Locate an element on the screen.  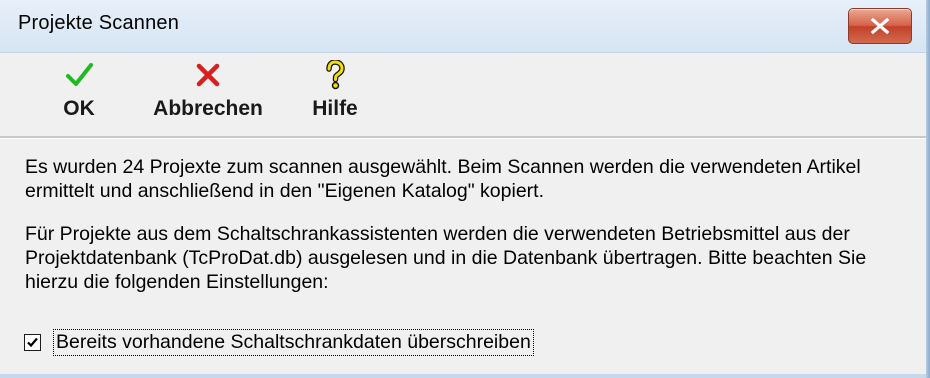
close-x-icon is located at coordinates (880, 26).